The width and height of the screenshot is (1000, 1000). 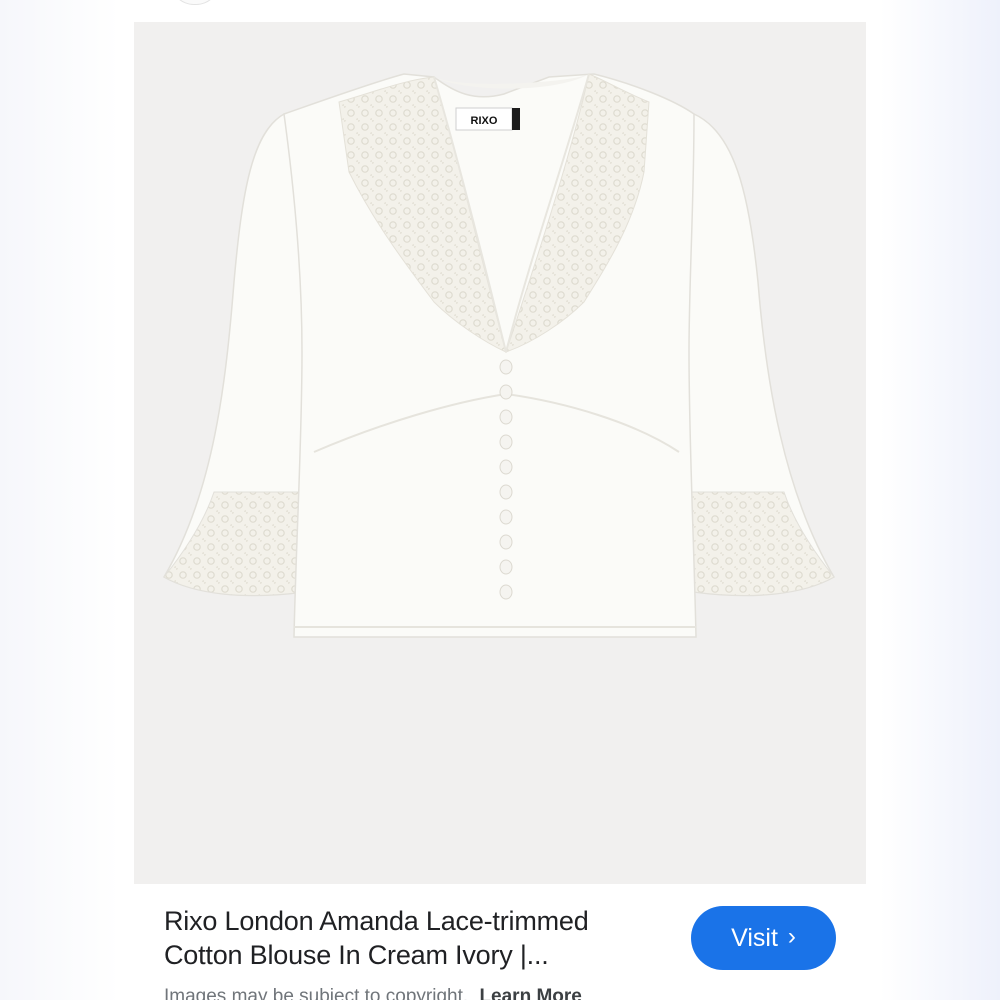 I want to click on result-title-line-1: Rixo London Amanda Lace-trimmed, so click(x=376, y=921).